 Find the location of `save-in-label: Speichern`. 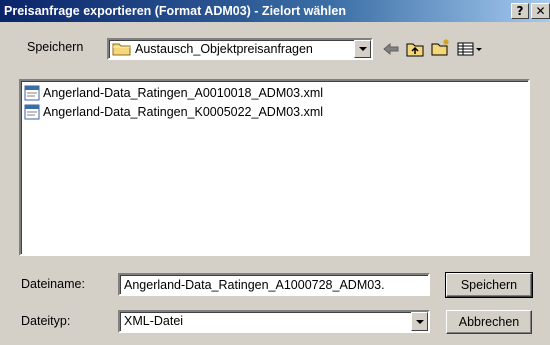

save-in-label: Speichern is located at coordinates (55, 47).